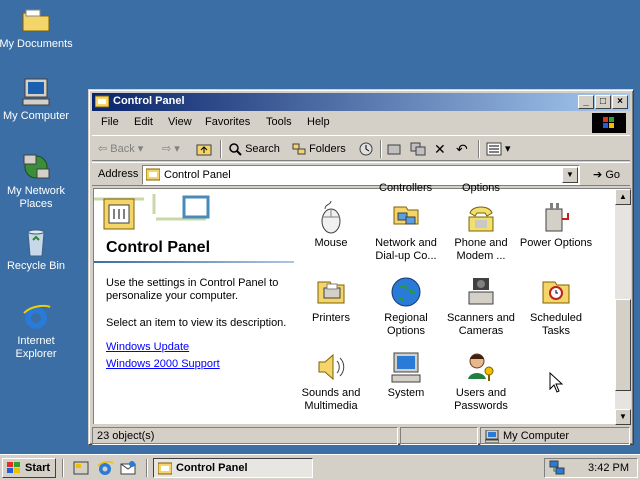 This screenshot has height=480, width=640. Describe the element at coordinates (331, 217) in the screenshot. I see `mouse-icon` at that location.